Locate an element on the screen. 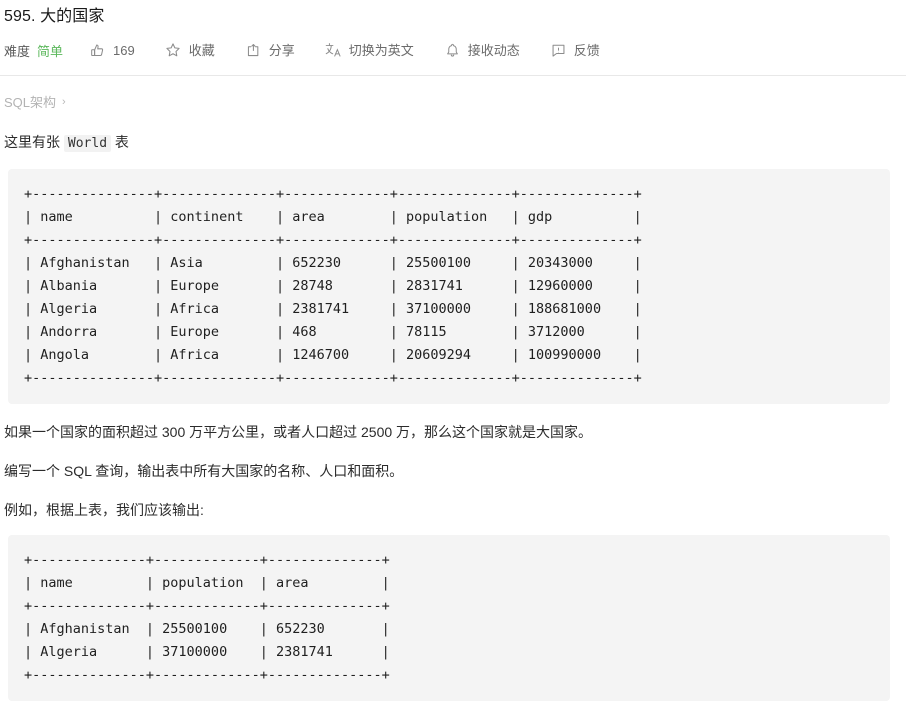 The image size is (906, 701). switch-language-label: 切换为英文 is located at coordinates (381, 50).